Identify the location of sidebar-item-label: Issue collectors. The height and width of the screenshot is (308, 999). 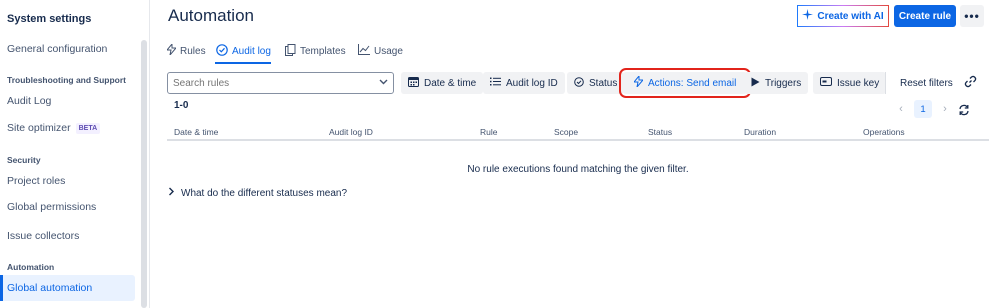
(43, 236).